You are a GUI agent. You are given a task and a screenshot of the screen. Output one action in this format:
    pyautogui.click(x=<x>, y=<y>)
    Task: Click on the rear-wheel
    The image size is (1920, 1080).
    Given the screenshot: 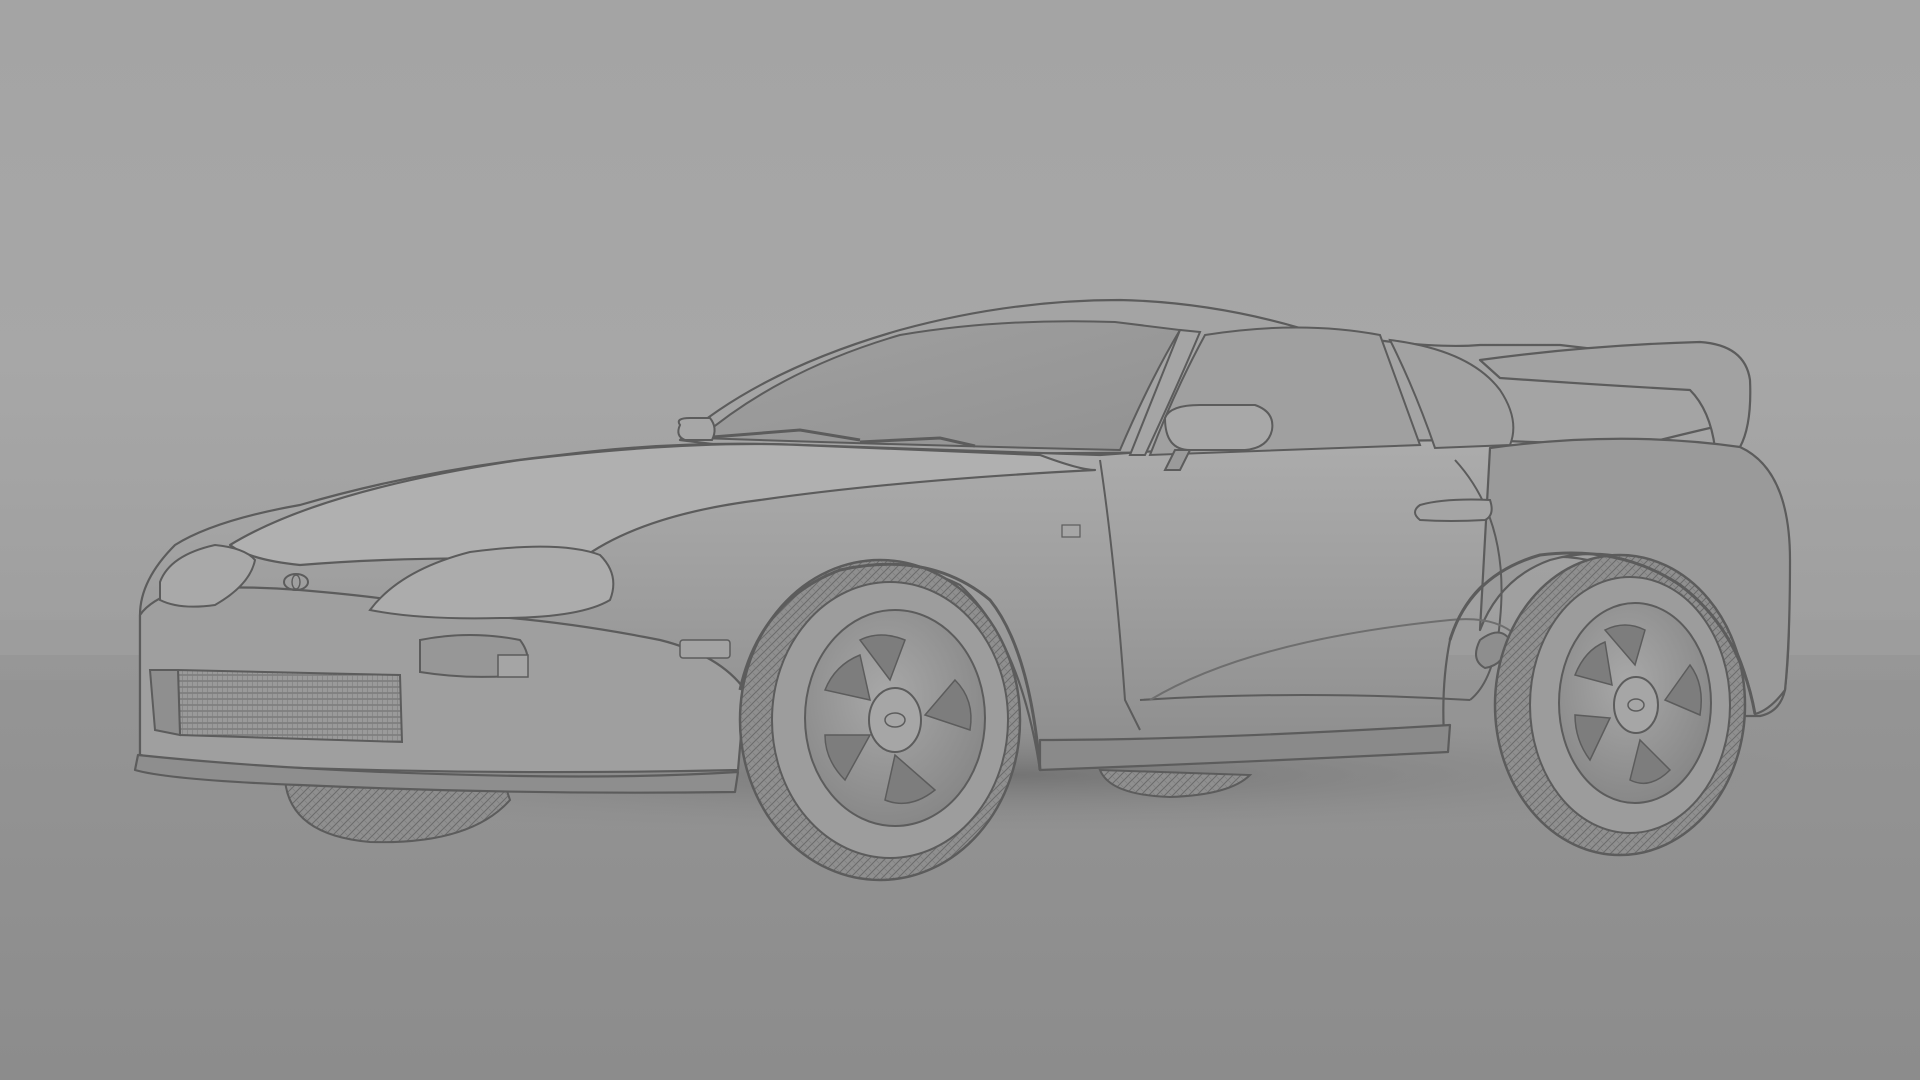 What is the action you would take?
    pyautogui.click(x=1620, y=705)
    